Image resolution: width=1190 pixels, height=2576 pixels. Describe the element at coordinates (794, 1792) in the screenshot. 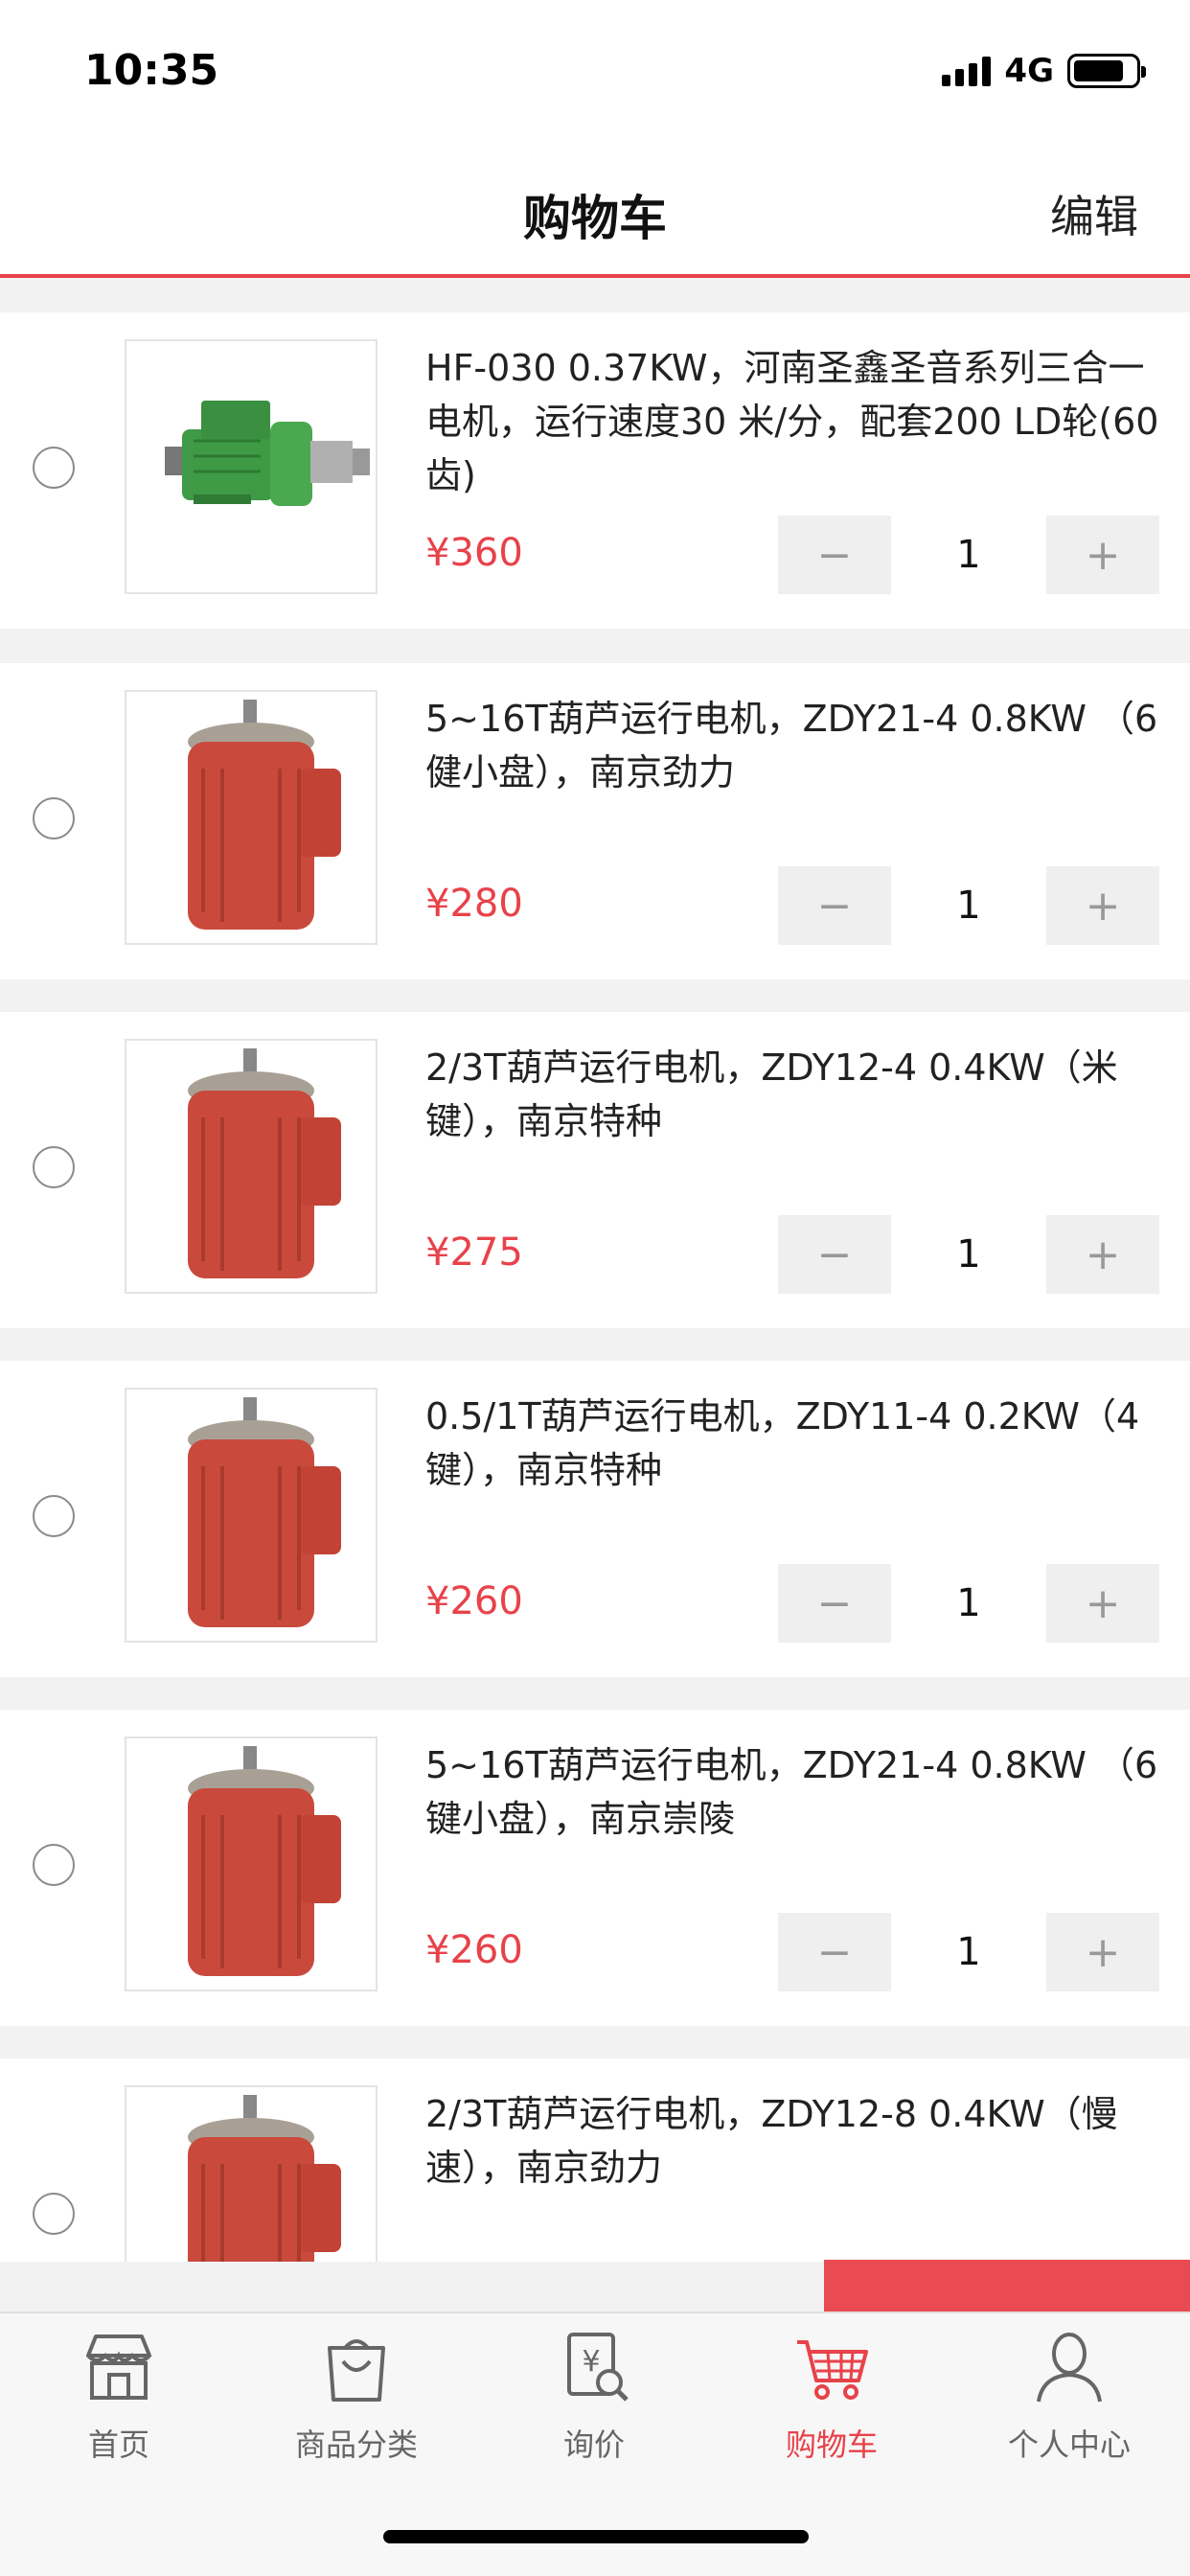

I see `product-title: 5~16T葫芦运行电机，ZDY21-4 0.8KW （6键小盘），南京崇陵` at that location.